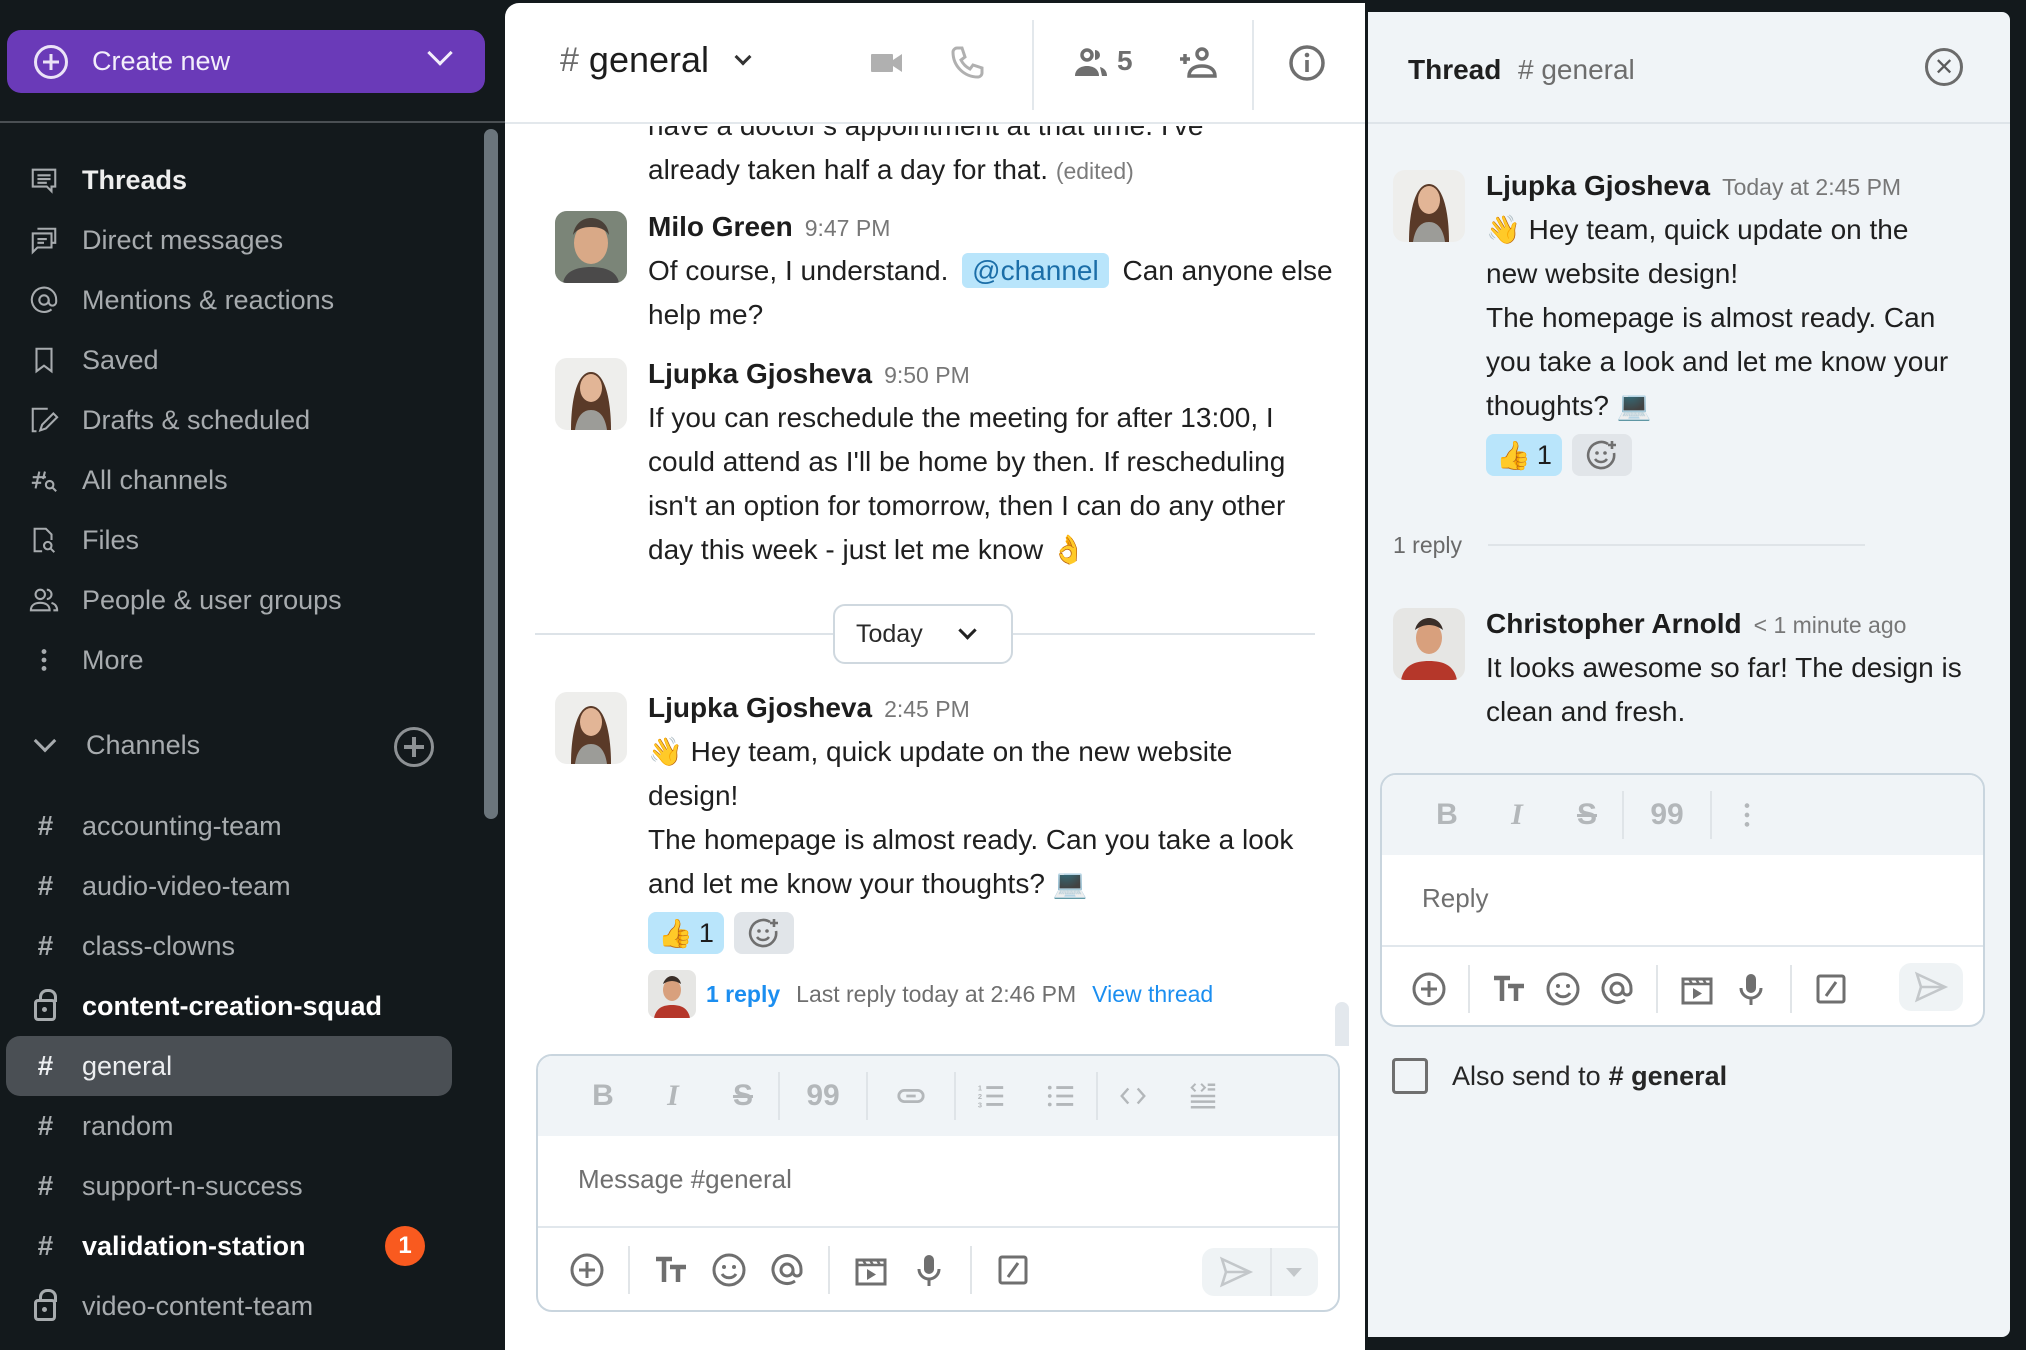 This screenshot has height=1350, width=2026. What do you see at coordinates (848, 228) in the screenshot?
I see `message-time: 9:47 PM` at bounding box center [848, 228].